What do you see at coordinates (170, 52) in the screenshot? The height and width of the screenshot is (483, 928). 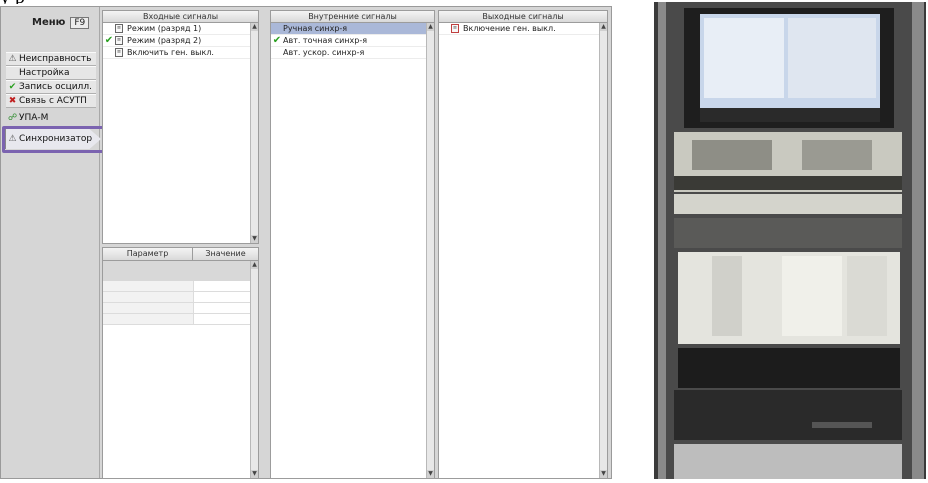 I see `signal-label: Включить ген. выкл.` at bounding box center [170, 52].